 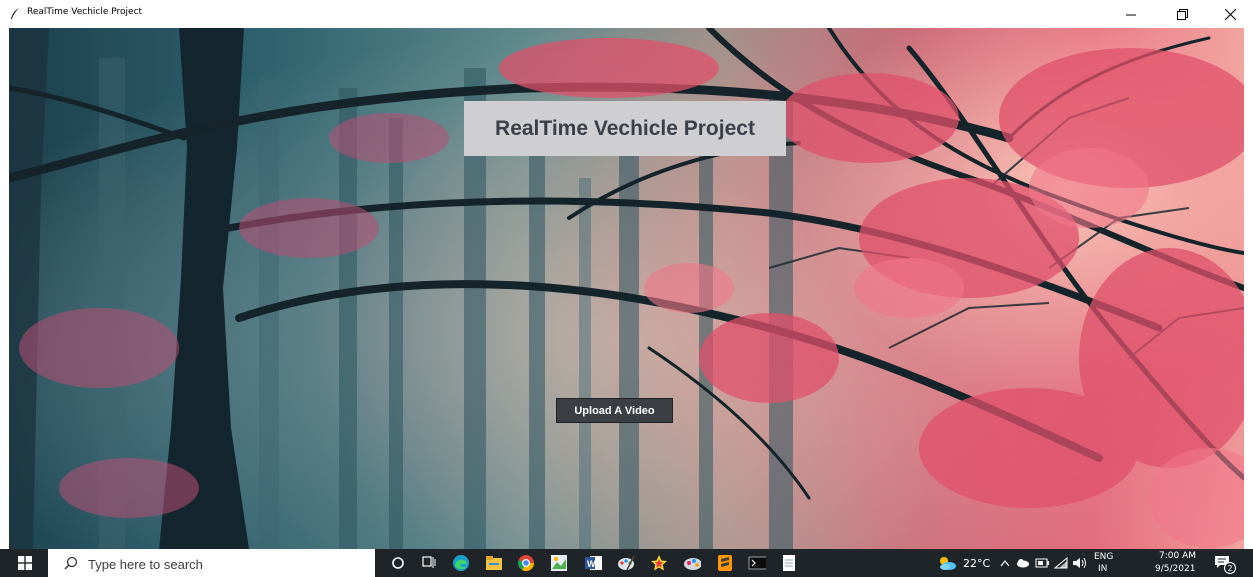 I want to click on upload-video-button: Upload A Video, so click(x=614, y=410).